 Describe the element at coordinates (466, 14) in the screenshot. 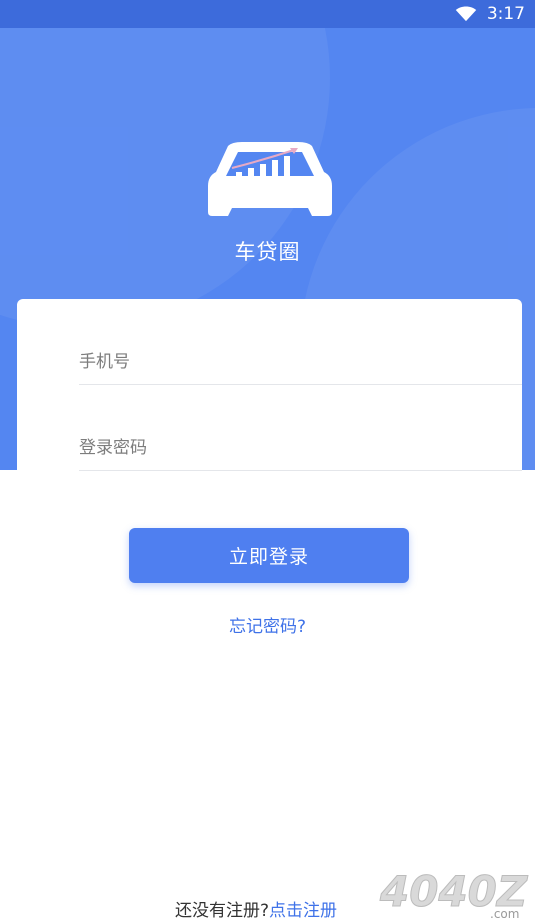

I see `wifi-icon` at that location.